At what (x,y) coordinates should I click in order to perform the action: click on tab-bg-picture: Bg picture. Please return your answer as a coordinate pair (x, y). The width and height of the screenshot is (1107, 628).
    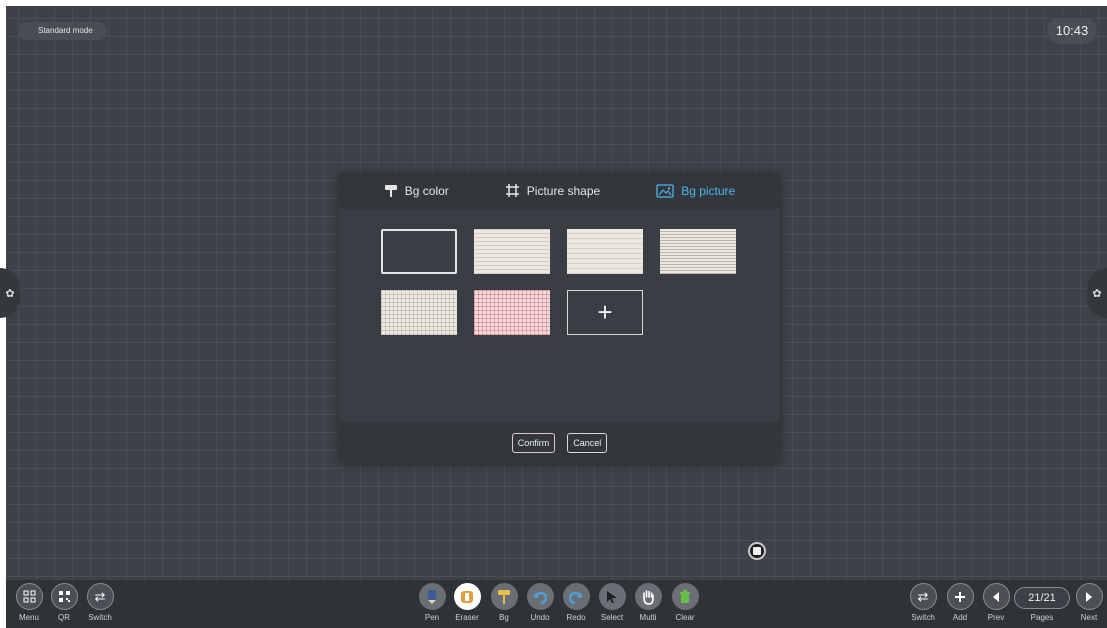
    Looking at the image, I should click on (695, 191).